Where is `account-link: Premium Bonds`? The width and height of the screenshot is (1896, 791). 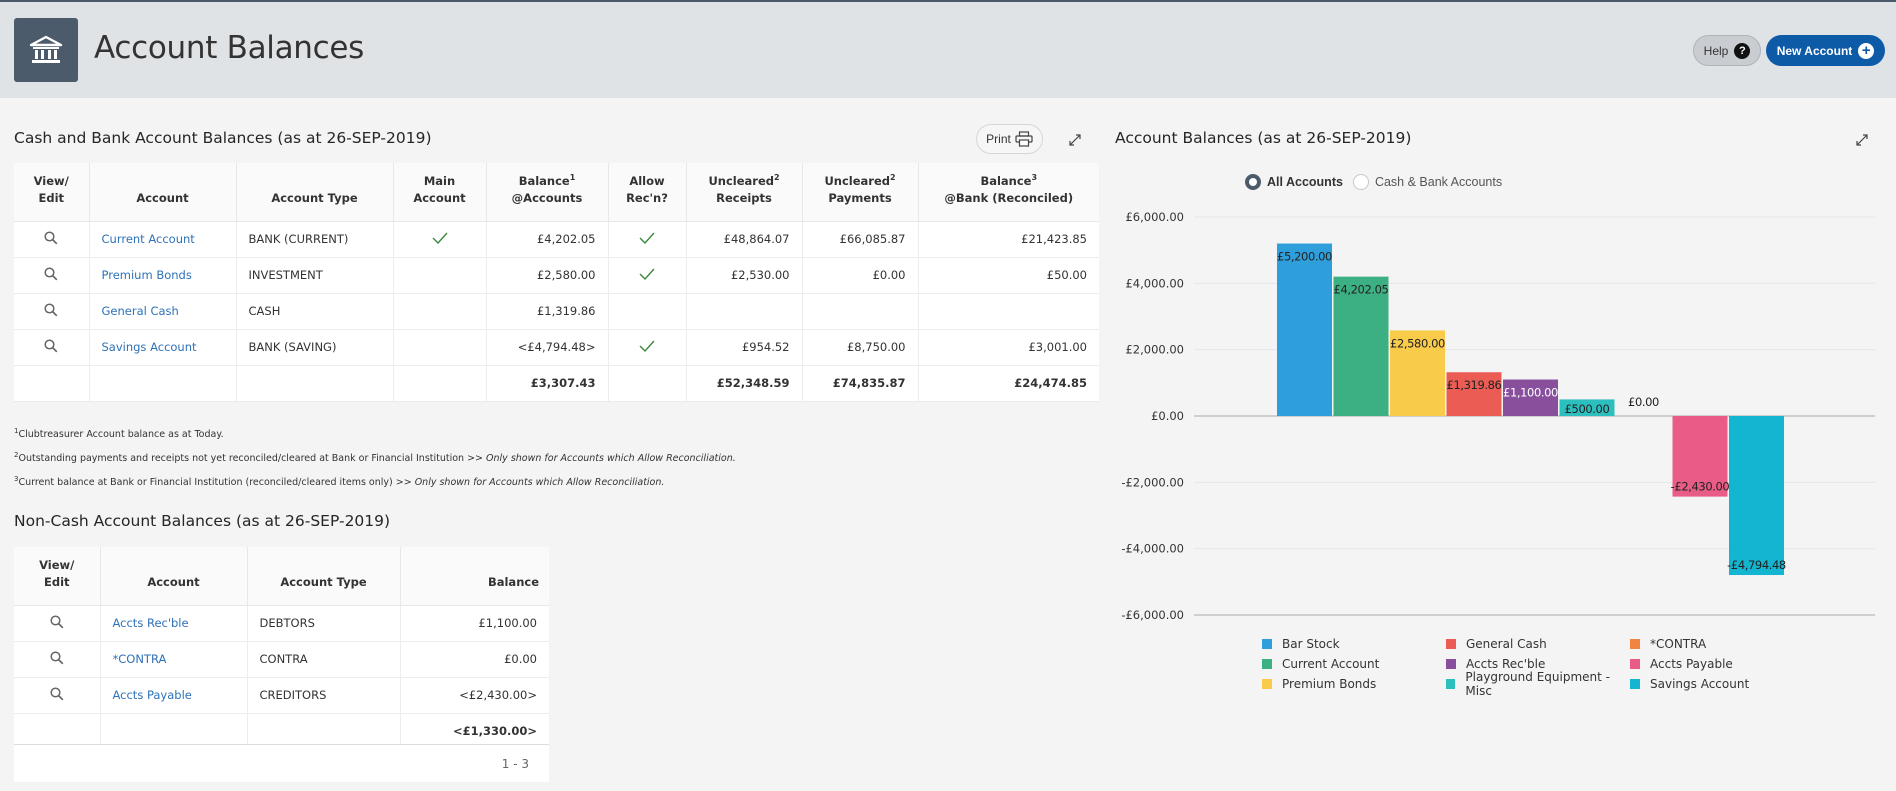 account-link: Premium Bonds is located at coordinates (147, 275).